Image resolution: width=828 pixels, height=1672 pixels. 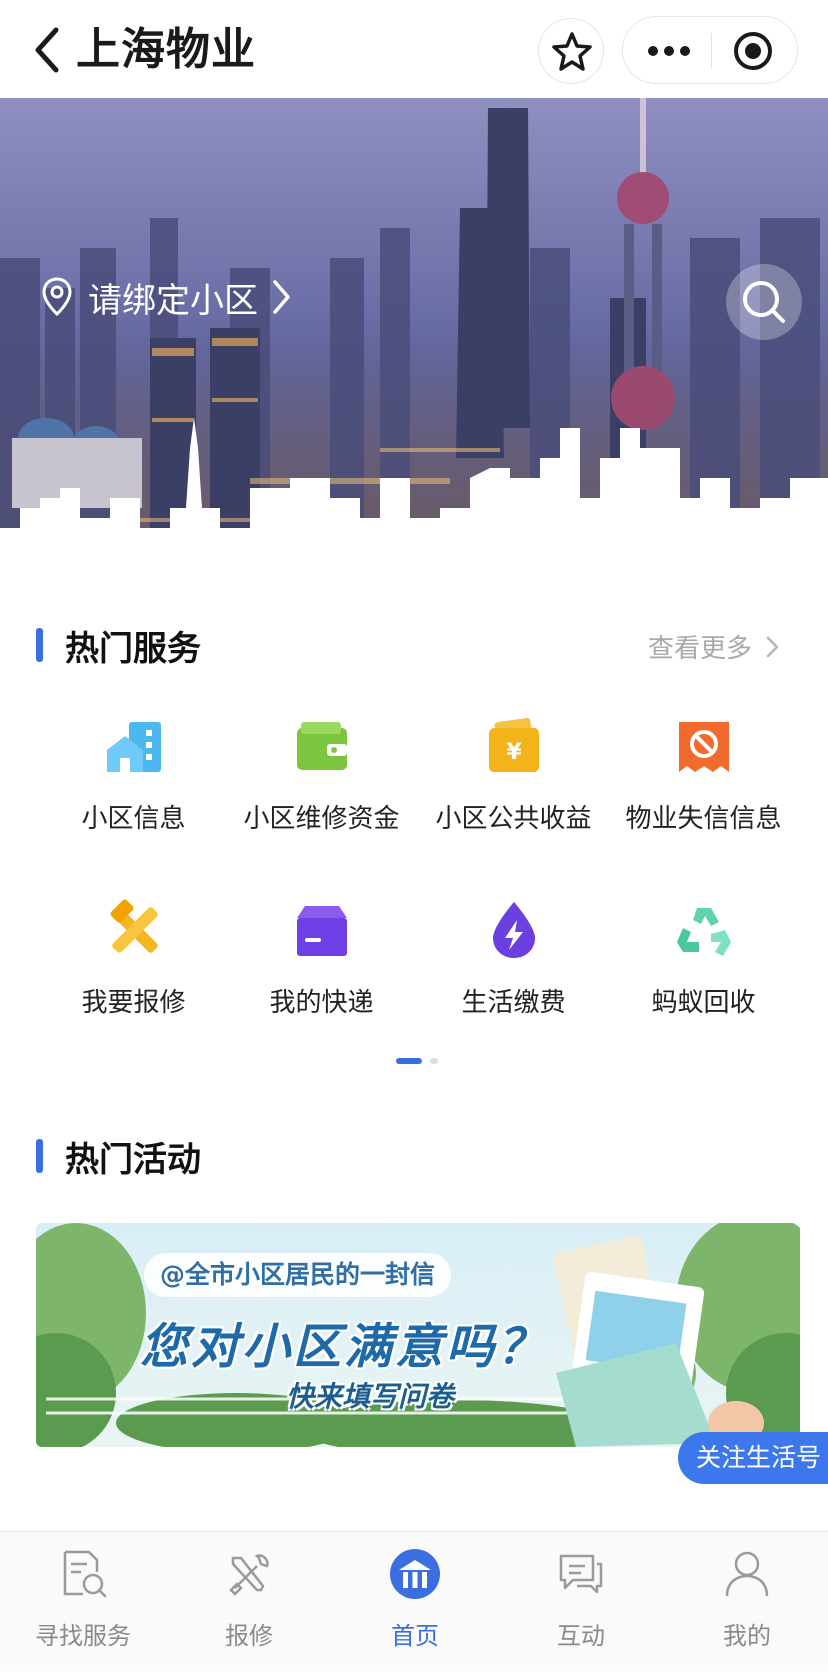 I want to click on prohibited-ticket-icon, so click(x=703, y=747).